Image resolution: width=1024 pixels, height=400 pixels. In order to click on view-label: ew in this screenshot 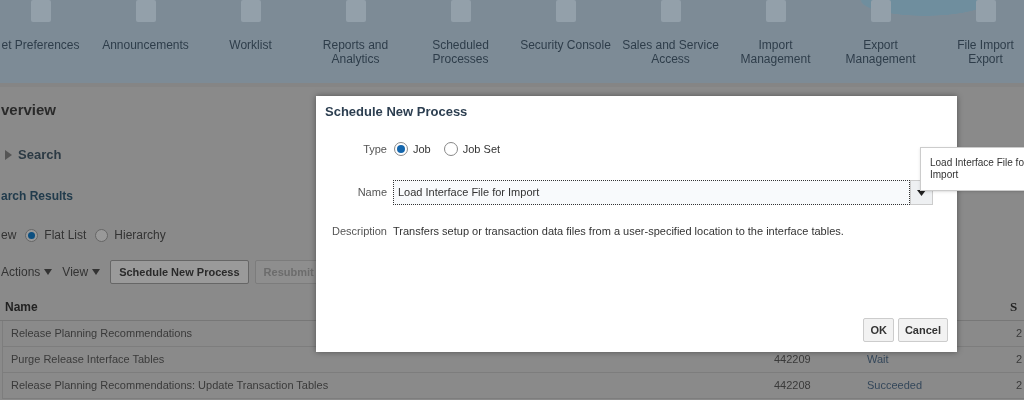, I will do `click(9, 235)`.